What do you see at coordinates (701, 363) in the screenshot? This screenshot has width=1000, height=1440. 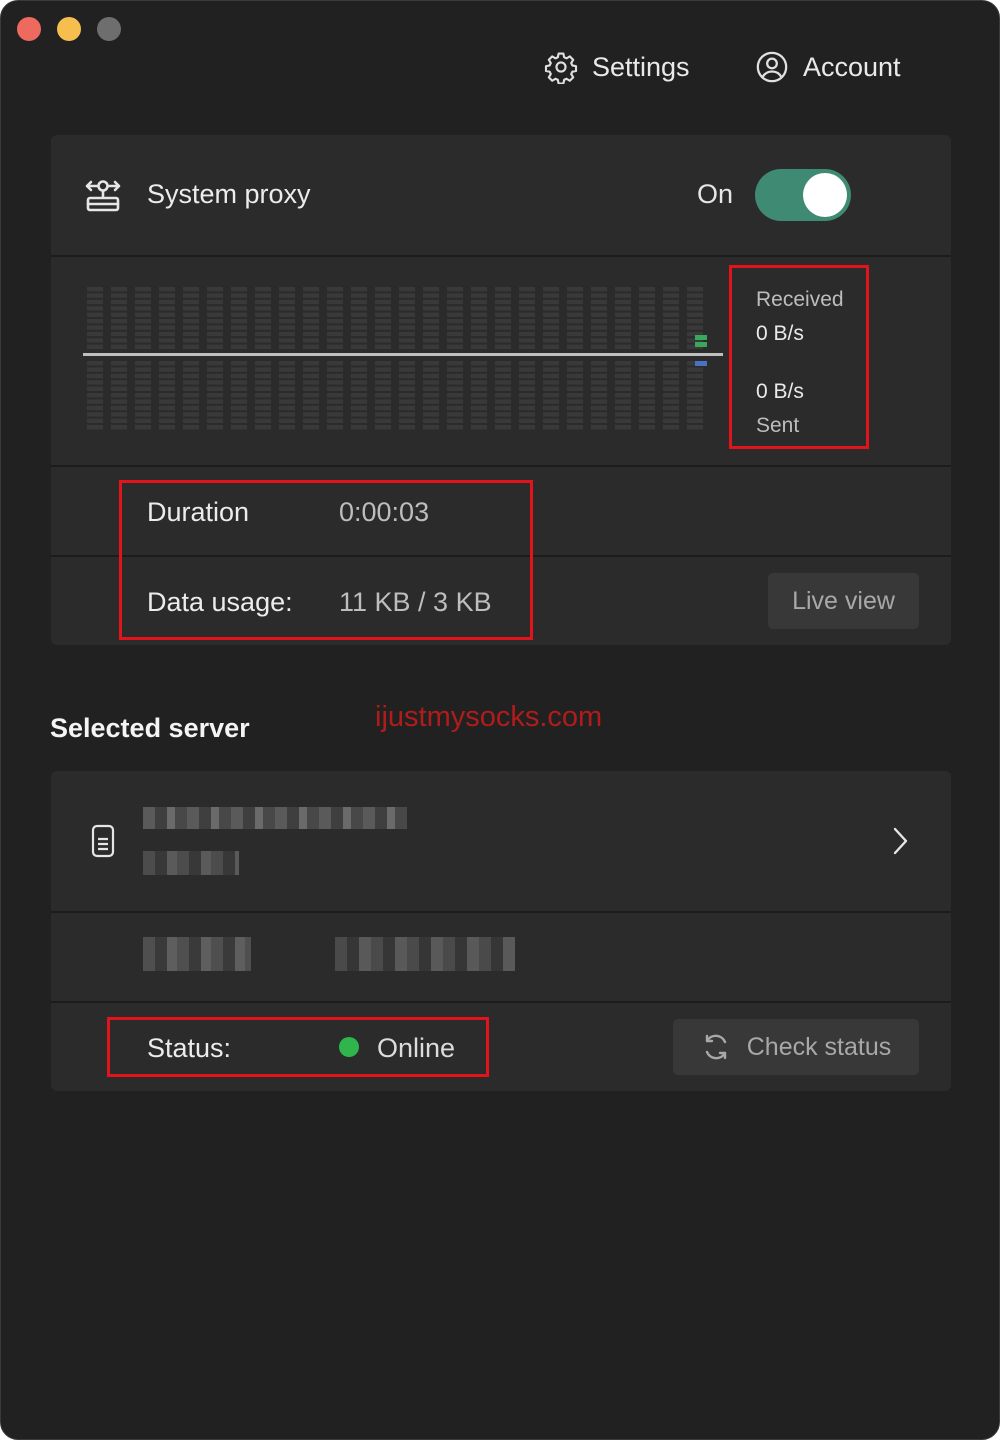 I see `meter-activity-cell` at bounding box center [701, 363].